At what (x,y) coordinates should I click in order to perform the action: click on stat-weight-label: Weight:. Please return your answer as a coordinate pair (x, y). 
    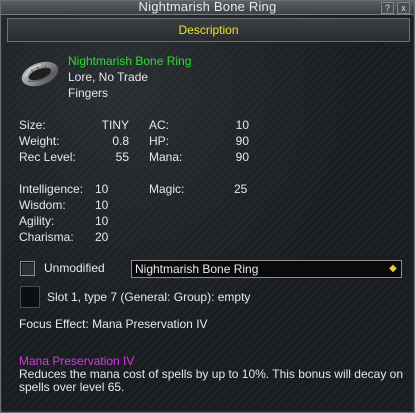
    Looking at the image, I should click on (39, 141).